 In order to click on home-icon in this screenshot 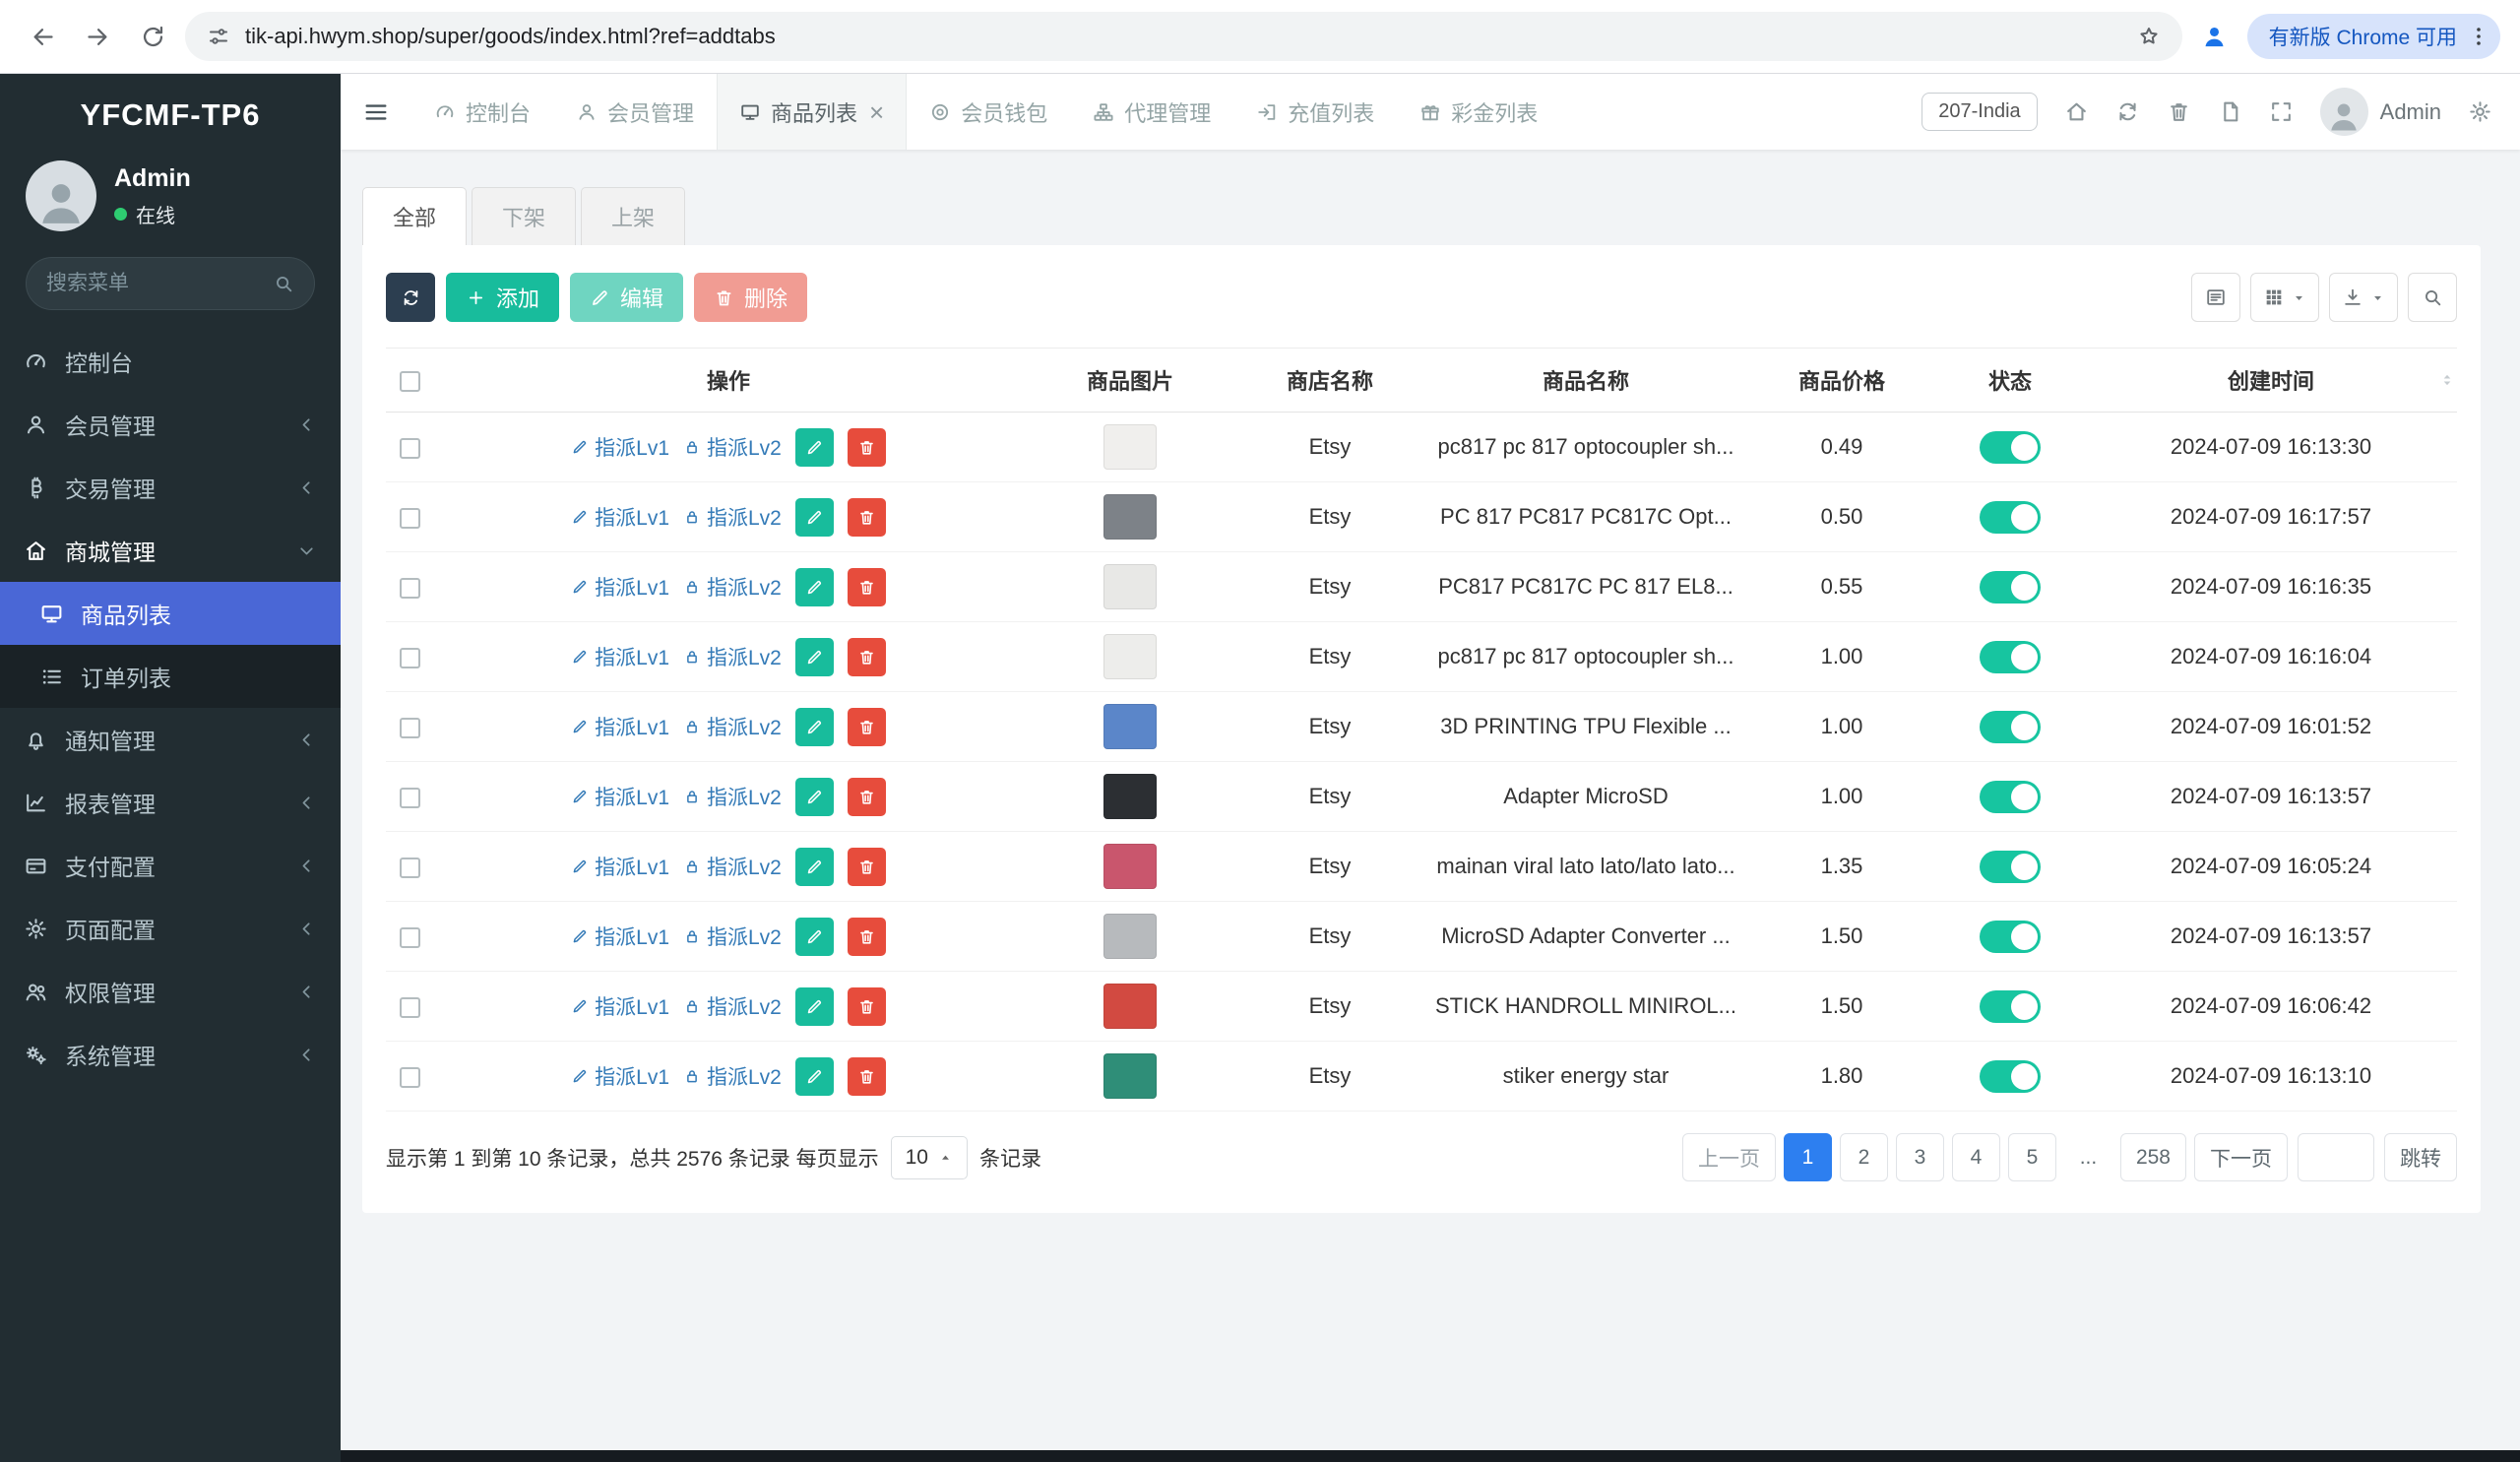, I will do `click(2076, 111)`.